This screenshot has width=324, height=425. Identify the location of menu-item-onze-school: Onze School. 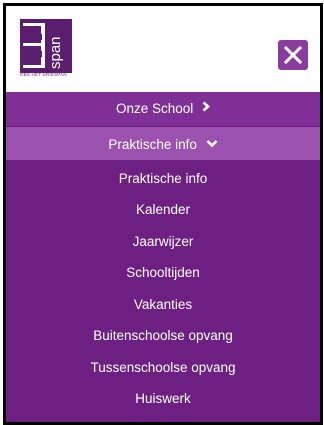
(163, 109).